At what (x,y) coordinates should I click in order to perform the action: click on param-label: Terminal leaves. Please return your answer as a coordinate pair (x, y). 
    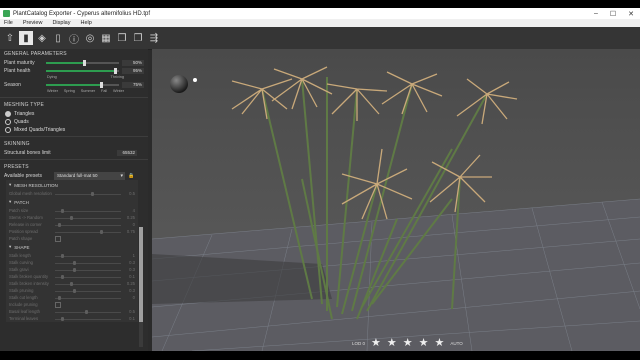
    Looking at the image, I should click on (24, 318).